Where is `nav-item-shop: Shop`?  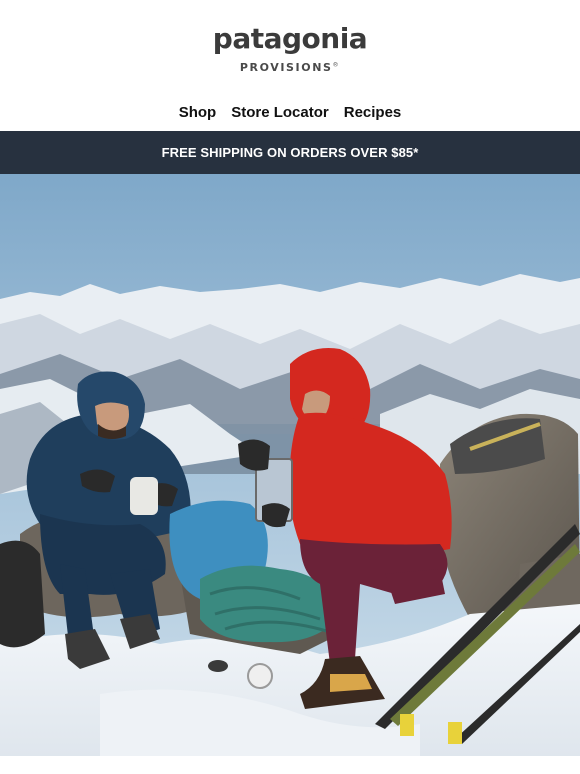 nav-item-shop: Shop is located at coordinates (198, 112).